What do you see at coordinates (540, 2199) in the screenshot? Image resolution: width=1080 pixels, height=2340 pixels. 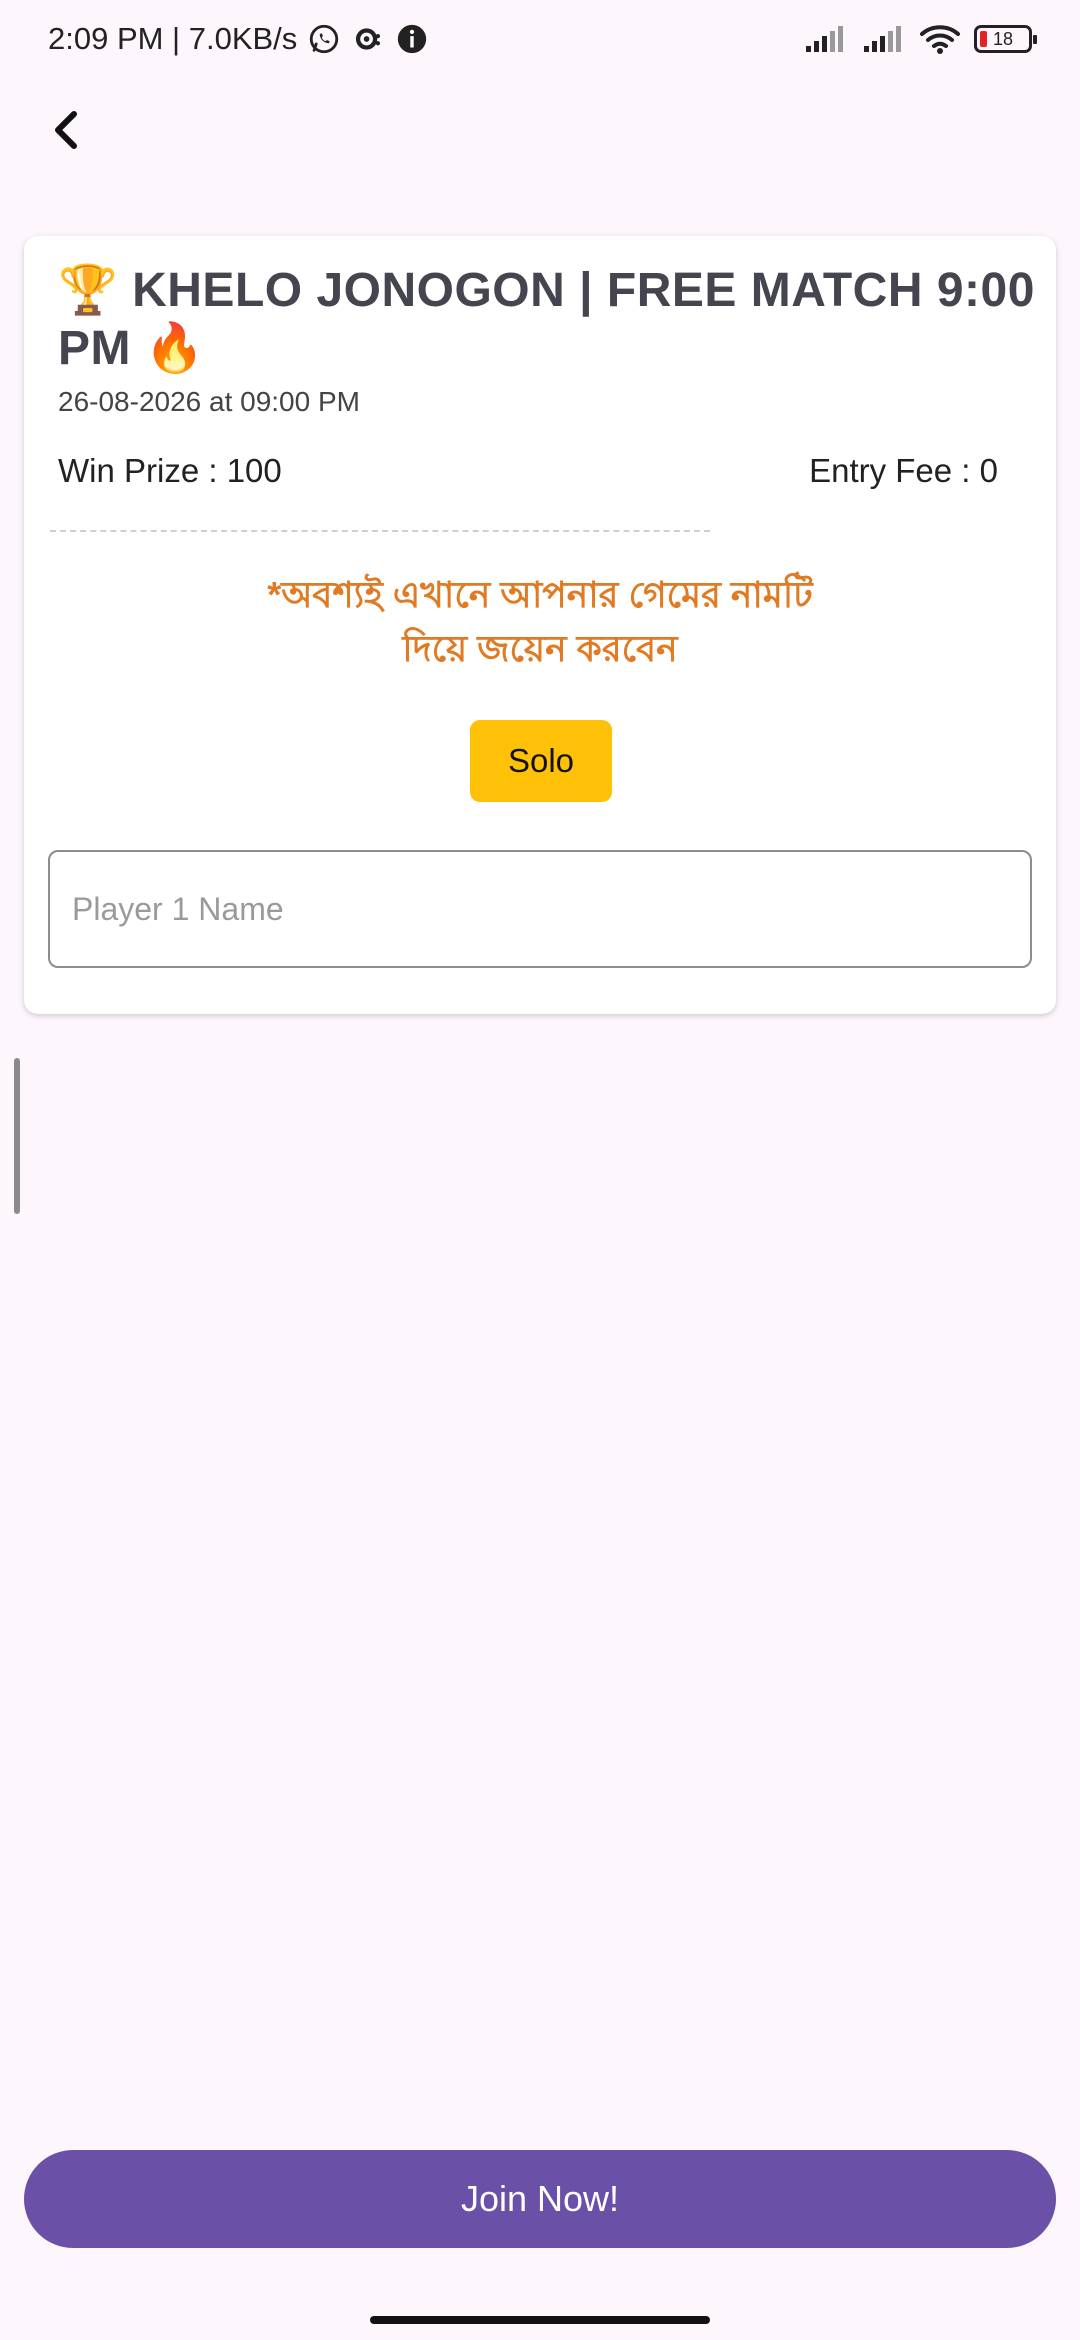 I see `join-now-button: Join Now!` at bounding box center [540, 2199].